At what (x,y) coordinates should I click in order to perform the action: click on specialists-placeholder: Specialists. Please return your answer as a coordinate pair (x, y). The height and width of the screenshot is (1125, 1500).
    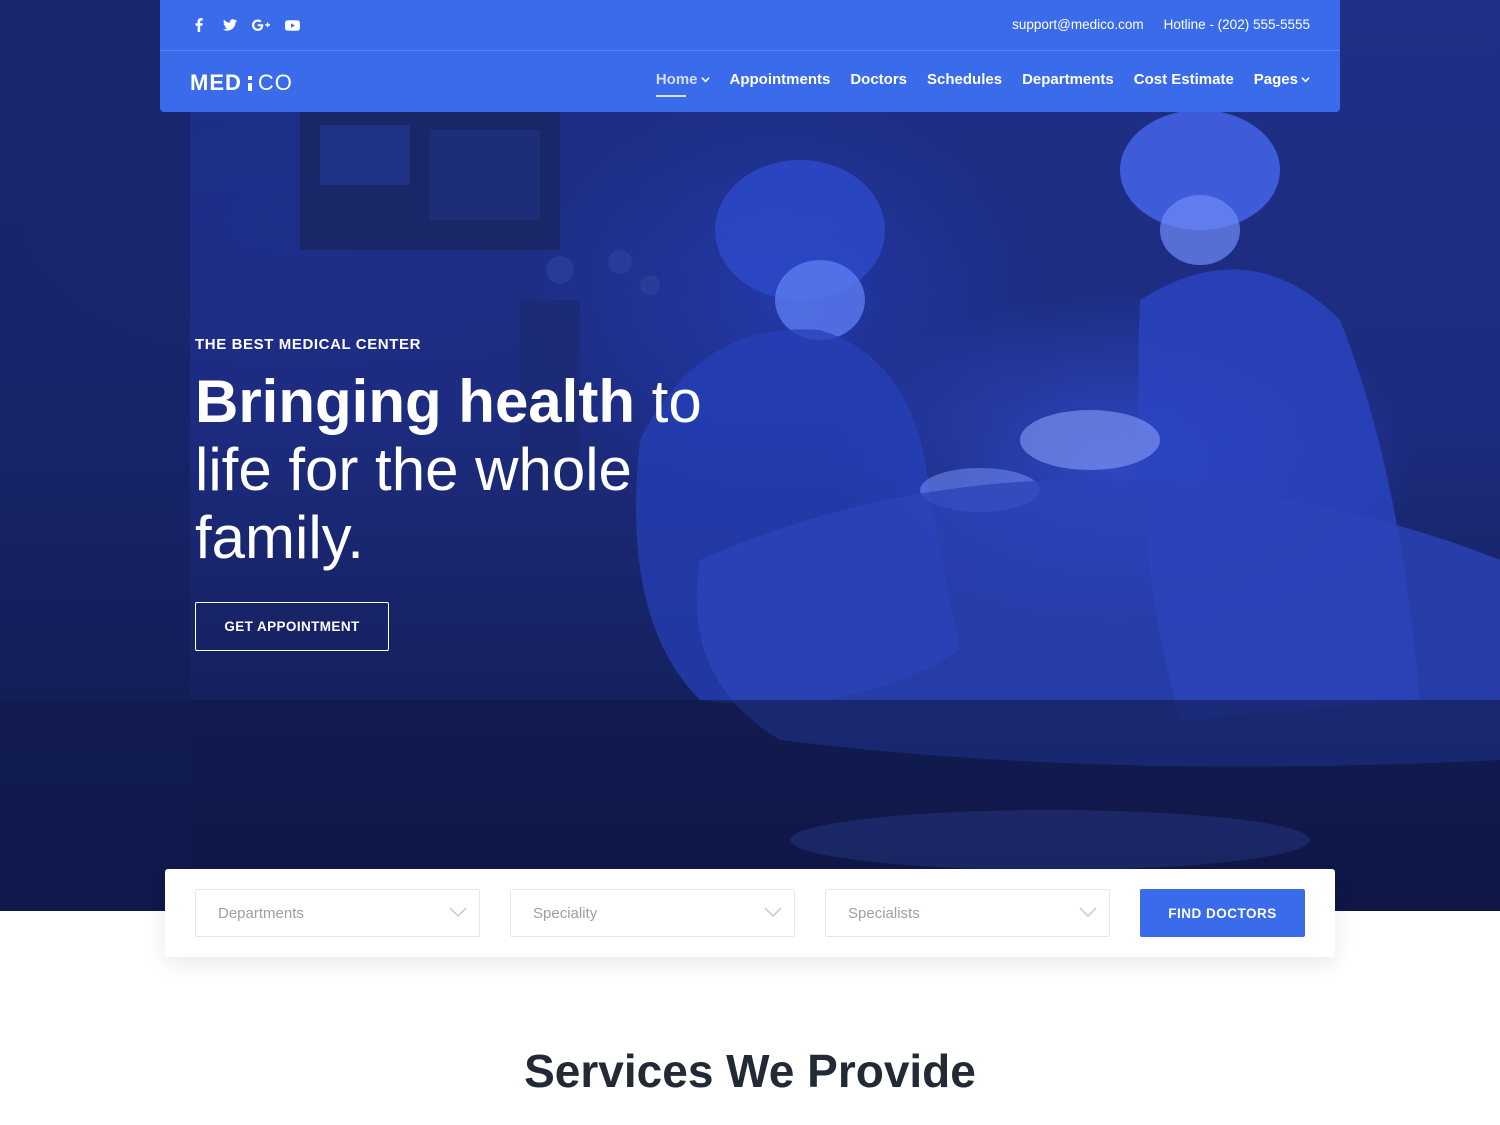
    Looking at the image, I should click on (884, 913).